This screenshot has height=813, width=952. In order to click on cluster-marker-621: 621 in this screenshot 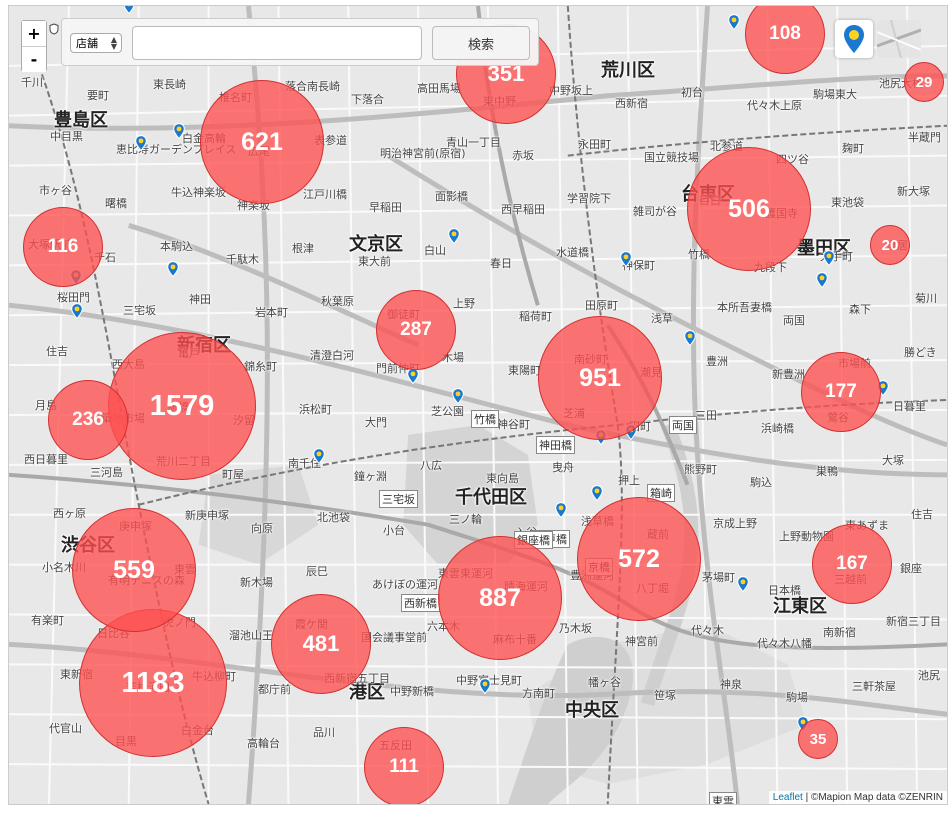, I will do `click(262, 142)`.